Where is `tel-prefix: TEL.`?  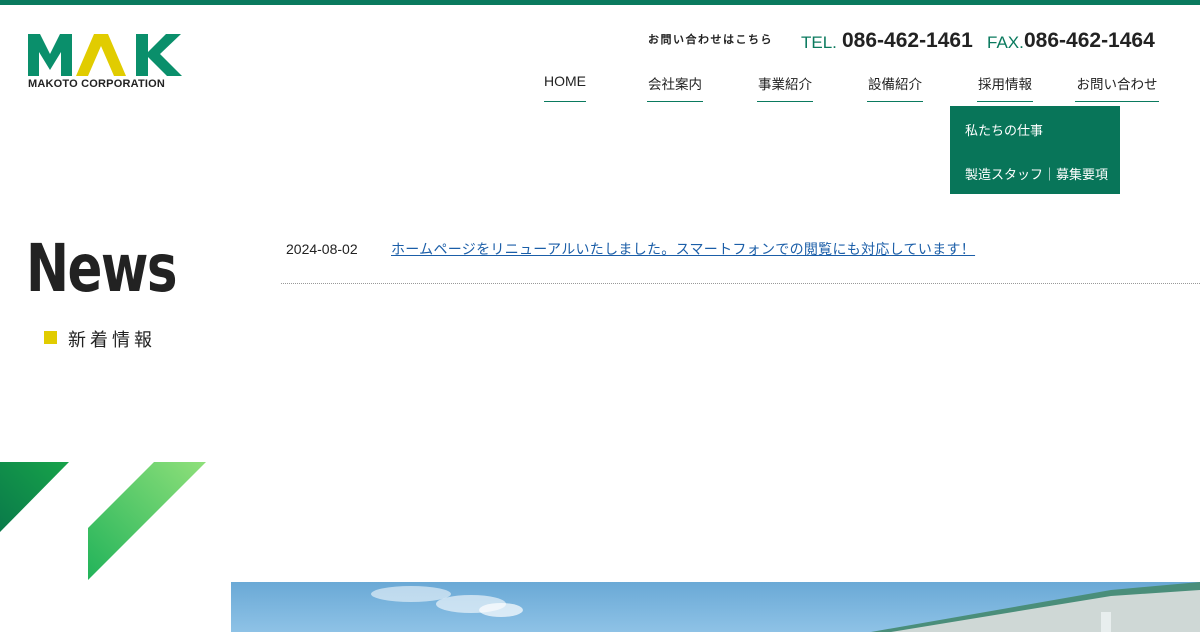 tel-prefix: TEL. is located at coordinates (819, 42).